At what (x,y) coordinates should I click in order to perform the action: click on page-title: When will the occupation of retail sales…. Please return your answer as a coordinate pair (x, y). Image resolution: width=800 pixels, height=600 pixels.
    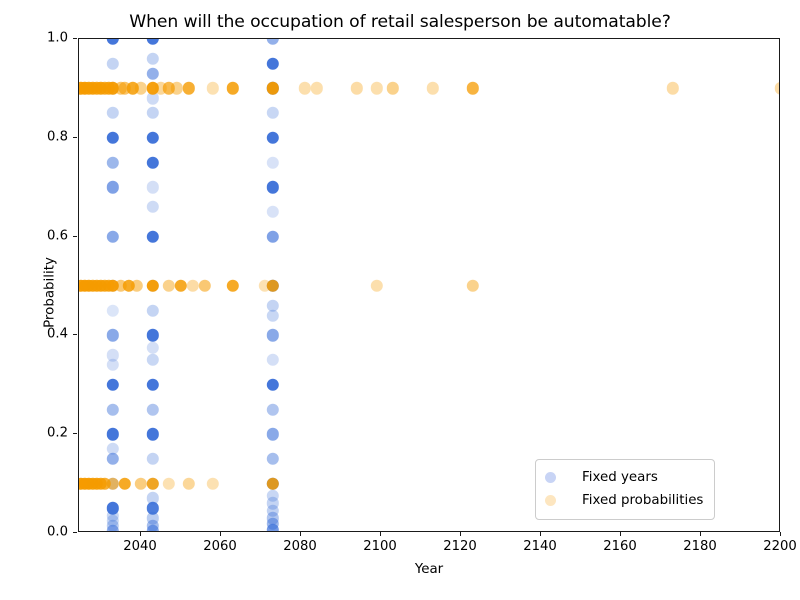
    Looking at the image, I should click on (400, 22).